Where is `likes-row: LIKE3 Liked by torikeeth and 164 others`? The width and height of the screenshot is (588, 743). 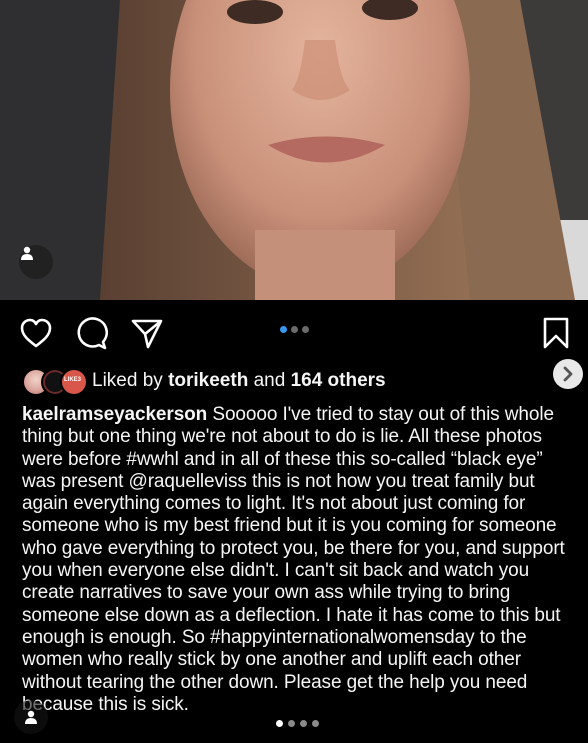 likes-row: LIKE3 Liked by torikeeth and 164 others is located at coordinates (204, 381).